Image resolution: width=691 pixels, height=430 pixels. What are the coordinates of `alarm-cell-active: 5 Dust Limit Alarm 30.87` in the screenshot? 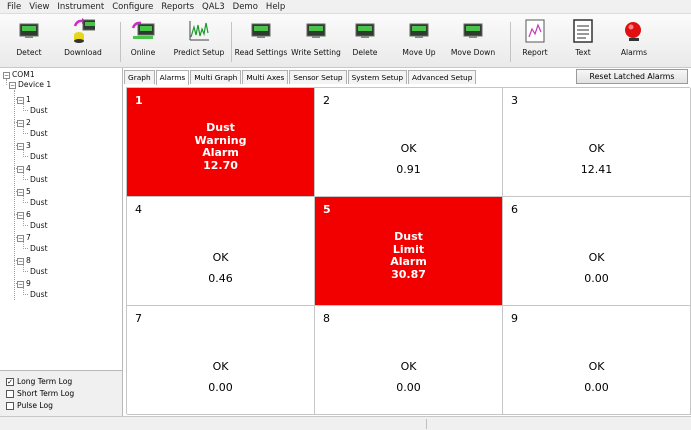 It's located at (409, 251).